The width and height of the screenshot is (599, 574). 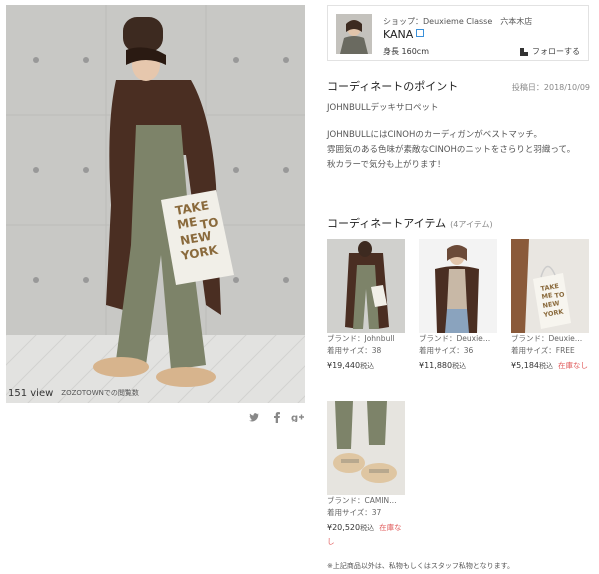 What do you see at coordinates (420, 566) in the screenshot?
I see `items-footnote: ※上記商品以外は、私物もしくはスタッフ私物となります。` at bounding box center [420, 566].